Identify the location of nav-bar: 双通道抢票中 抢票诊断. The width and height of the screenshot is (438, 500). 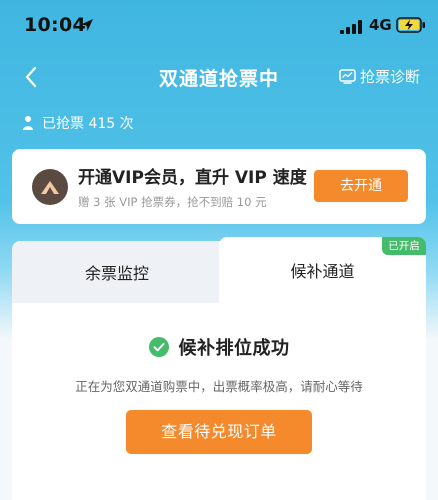
(219, 77).